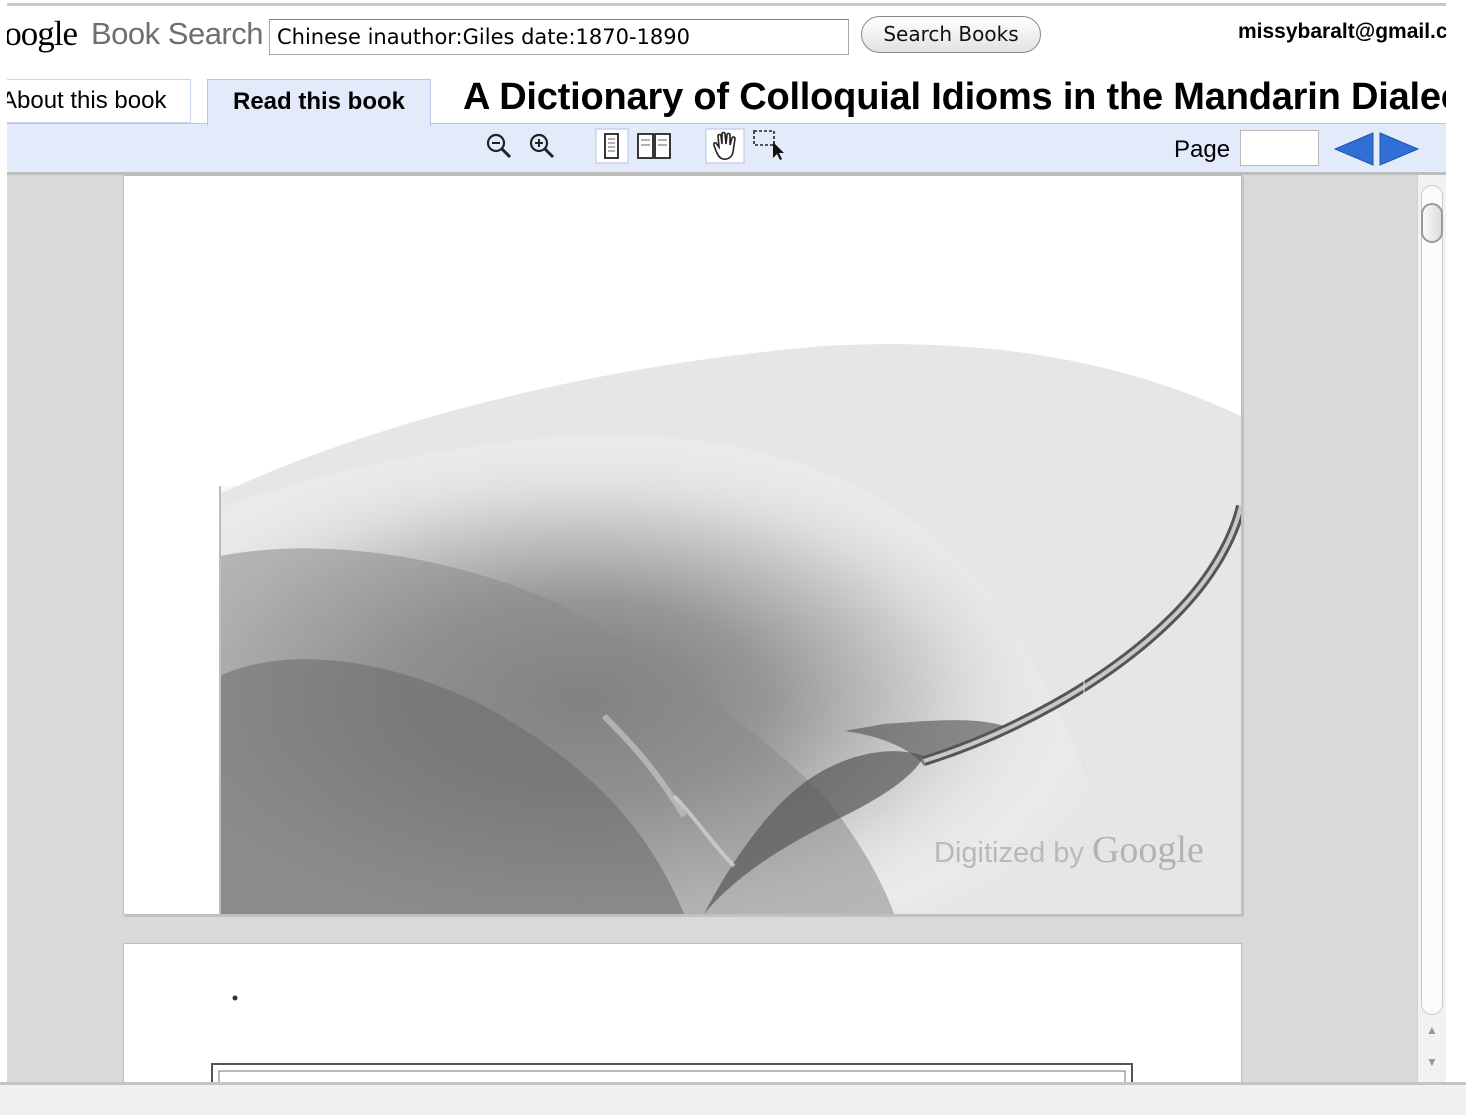 Image resolution: width=1466 pixels, height=1115 pixels. I want to click on zoom-in-icon, so click(542, 146).